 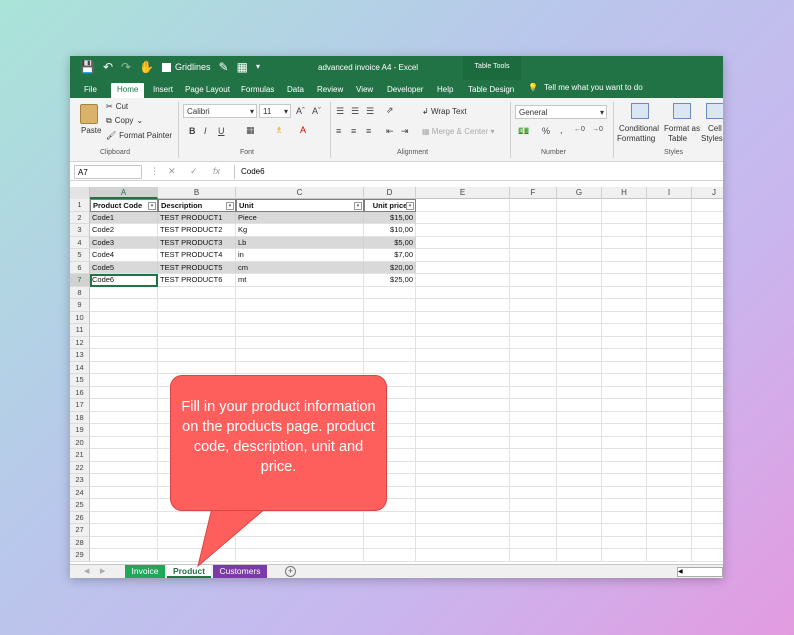 What do you see at coordinates (300, 242) in the screenshot?
I see `cell: Lb` at bounding box center [300, 242].